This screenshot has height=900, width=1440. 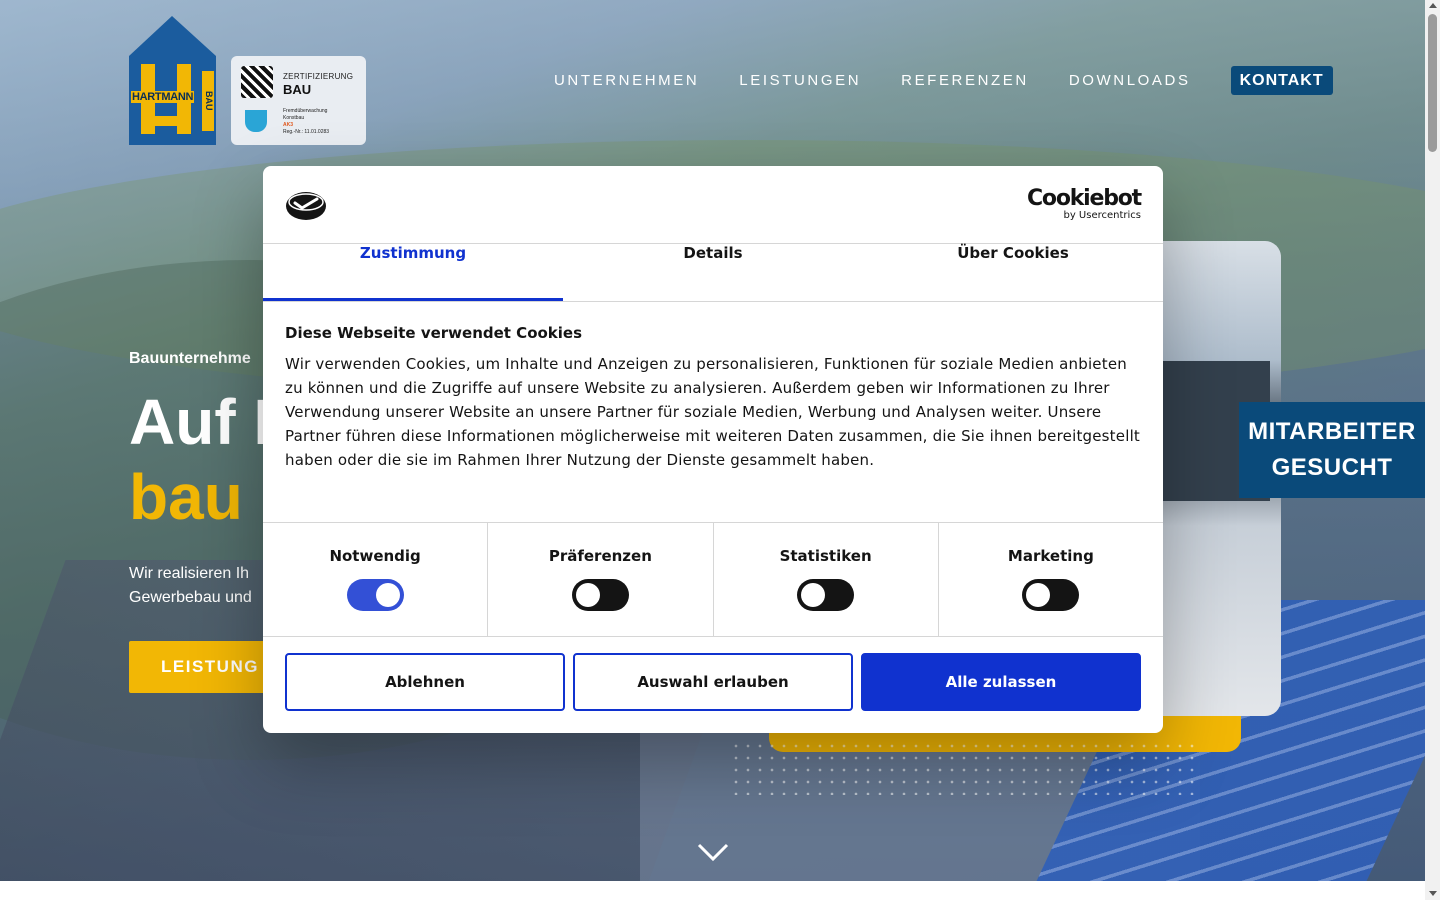 What do you see at coordinates (294, 118) in the screenshot?
I see `cert-line: Konstbau` at bounding box center [294, 118].